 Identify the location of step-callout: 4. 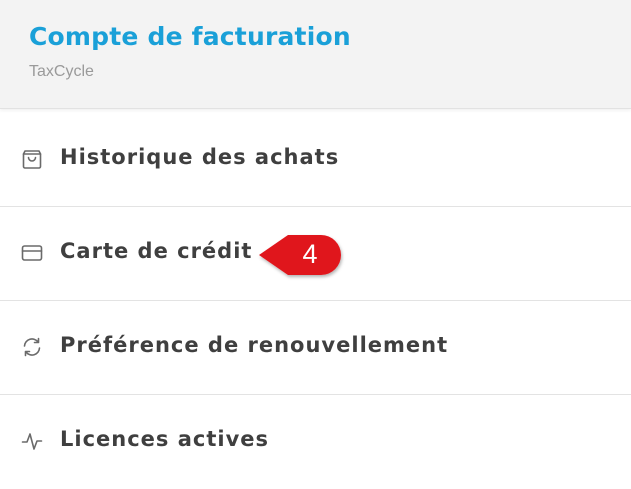
(302, 256).